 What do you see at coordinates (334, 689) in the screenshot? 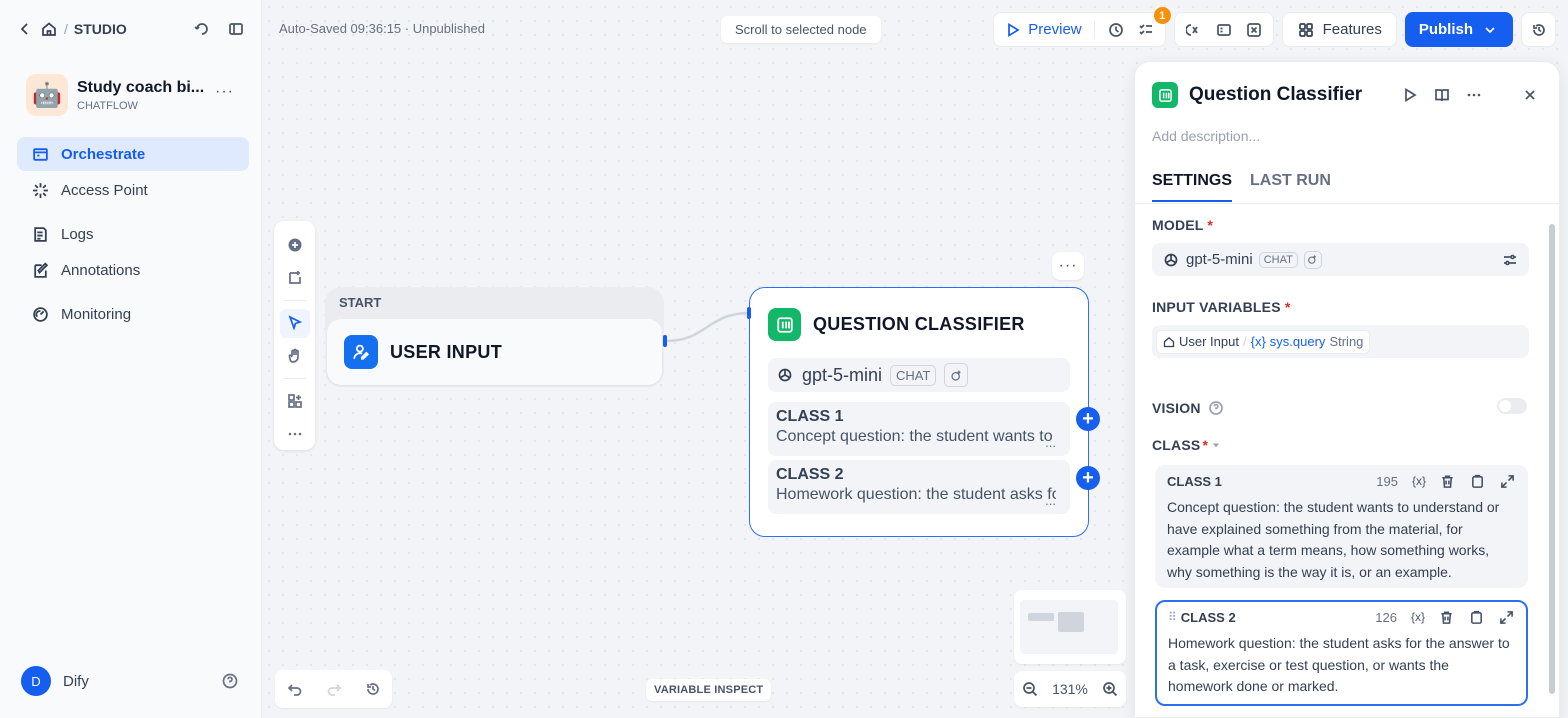
I see `redo-icon` at bounding box center [334, 689].